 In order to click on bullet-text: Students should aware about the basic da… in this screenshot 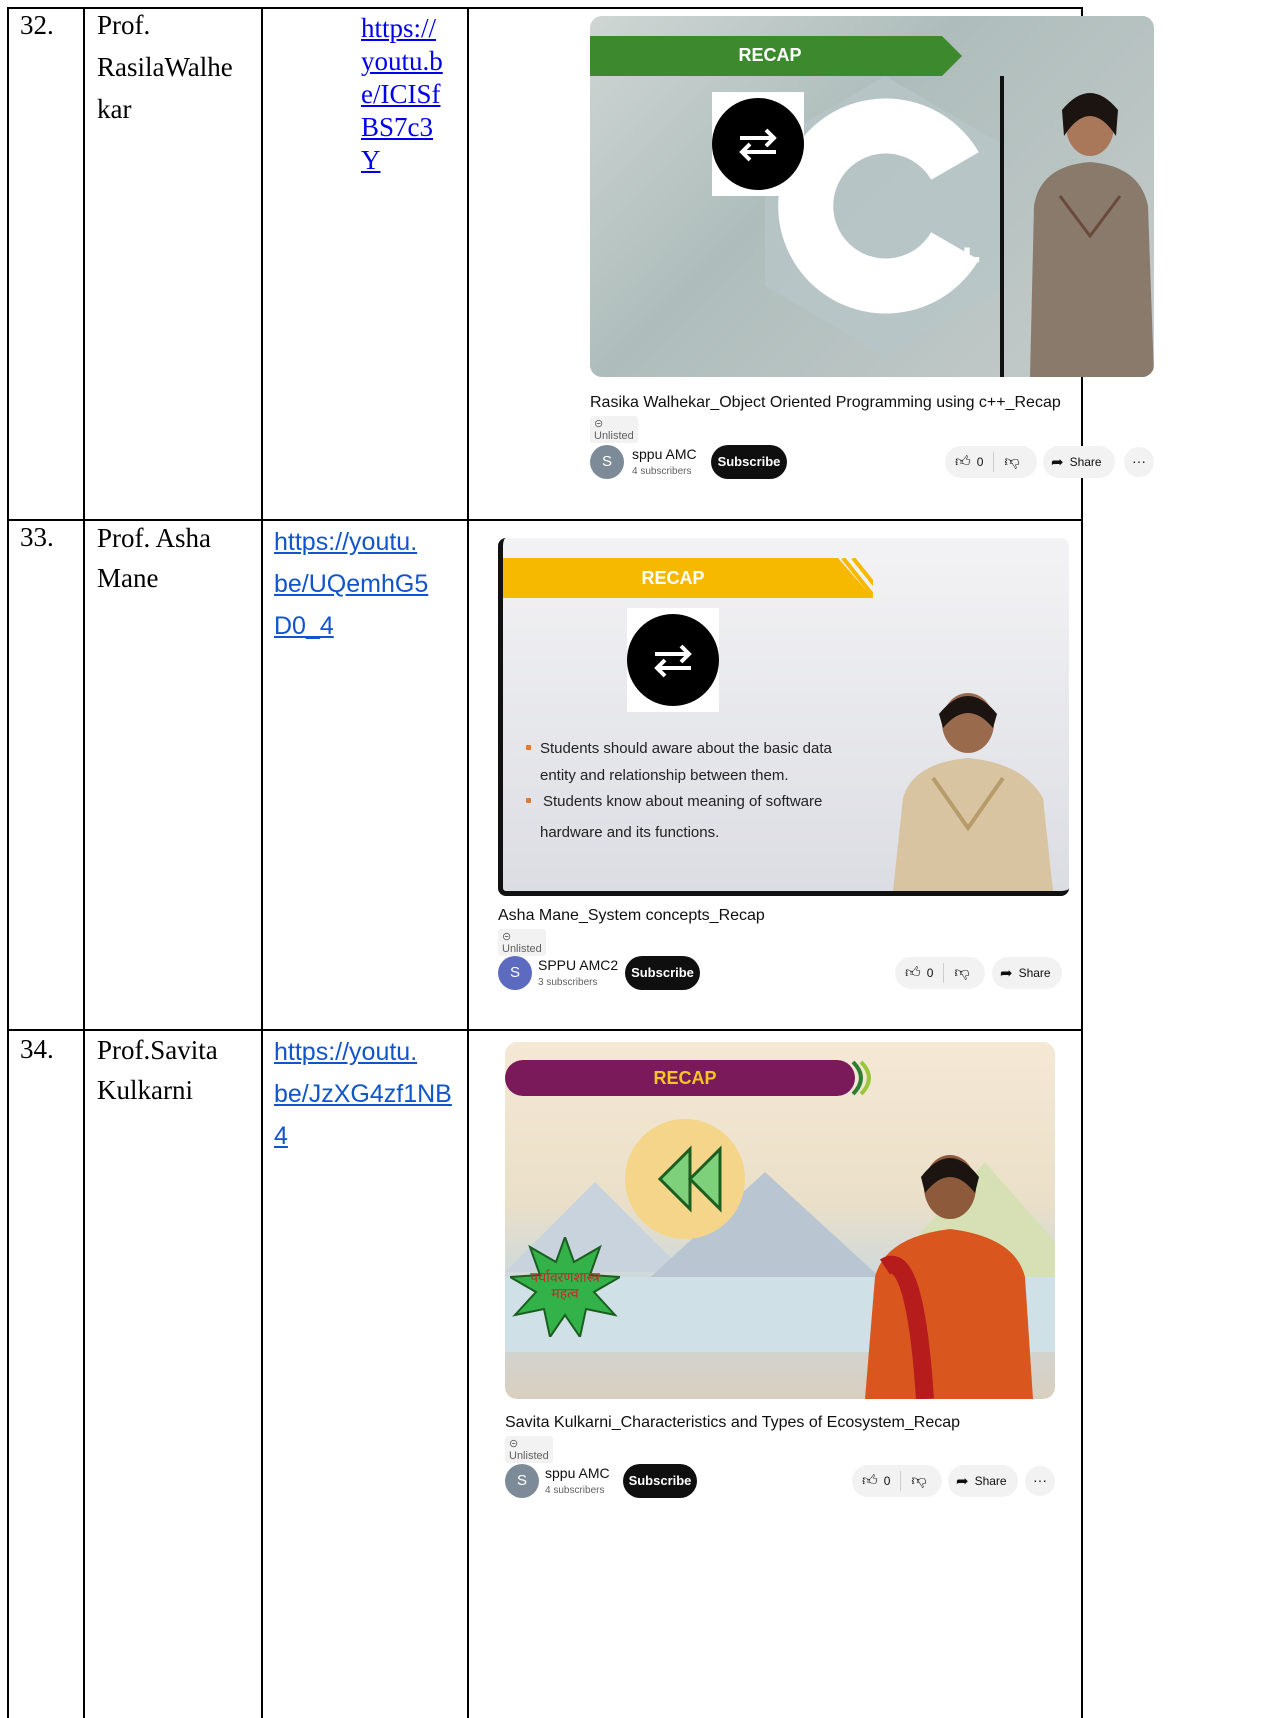, I will do `click(686, 748)`.